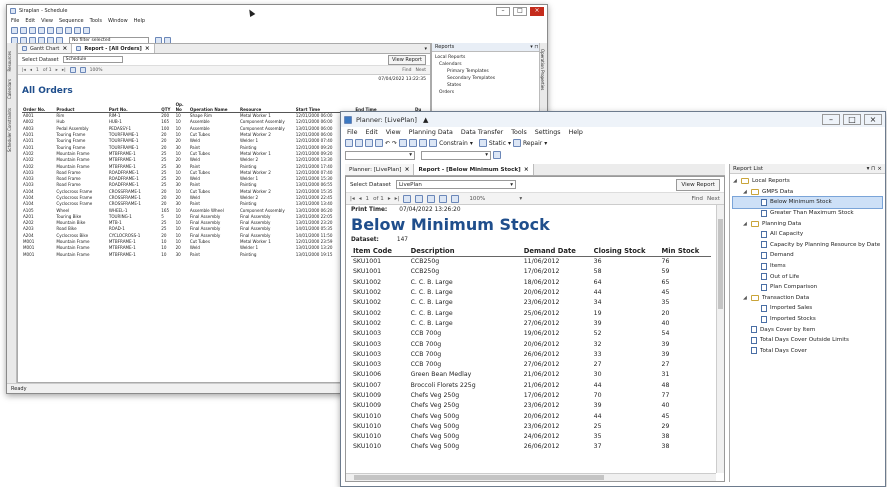 The height and width of the screenshot is (487, 887). I want to click on report-tree-item: Greater Than Maximum Stock, so click(807, 213).